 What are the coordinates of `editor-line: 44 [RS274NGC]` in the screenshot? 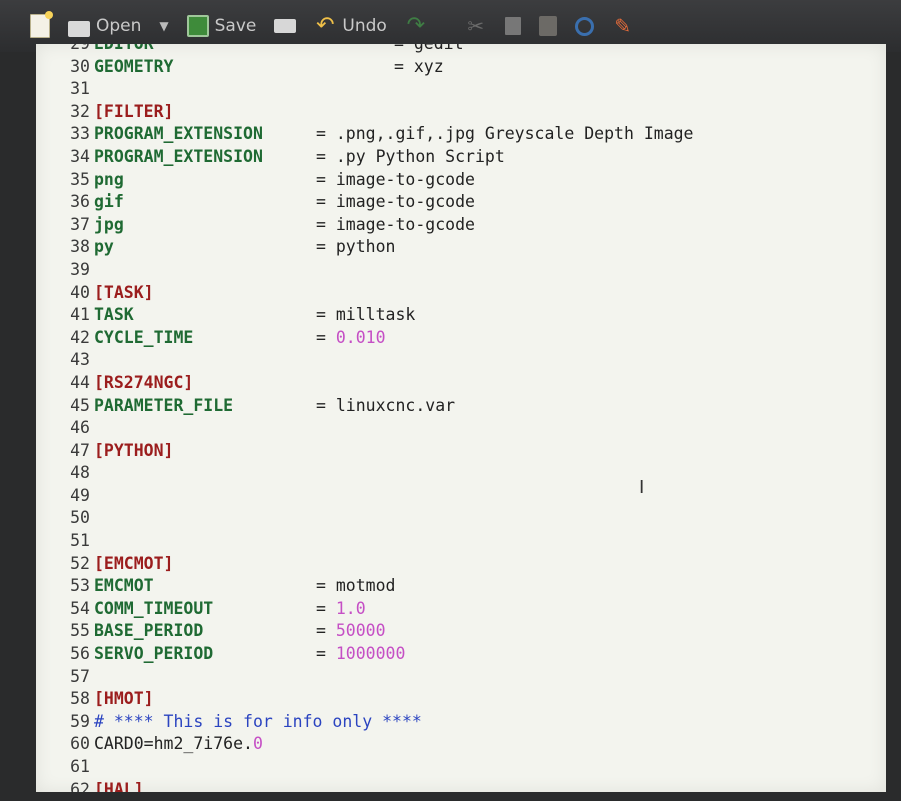 It's located at (461, 383).